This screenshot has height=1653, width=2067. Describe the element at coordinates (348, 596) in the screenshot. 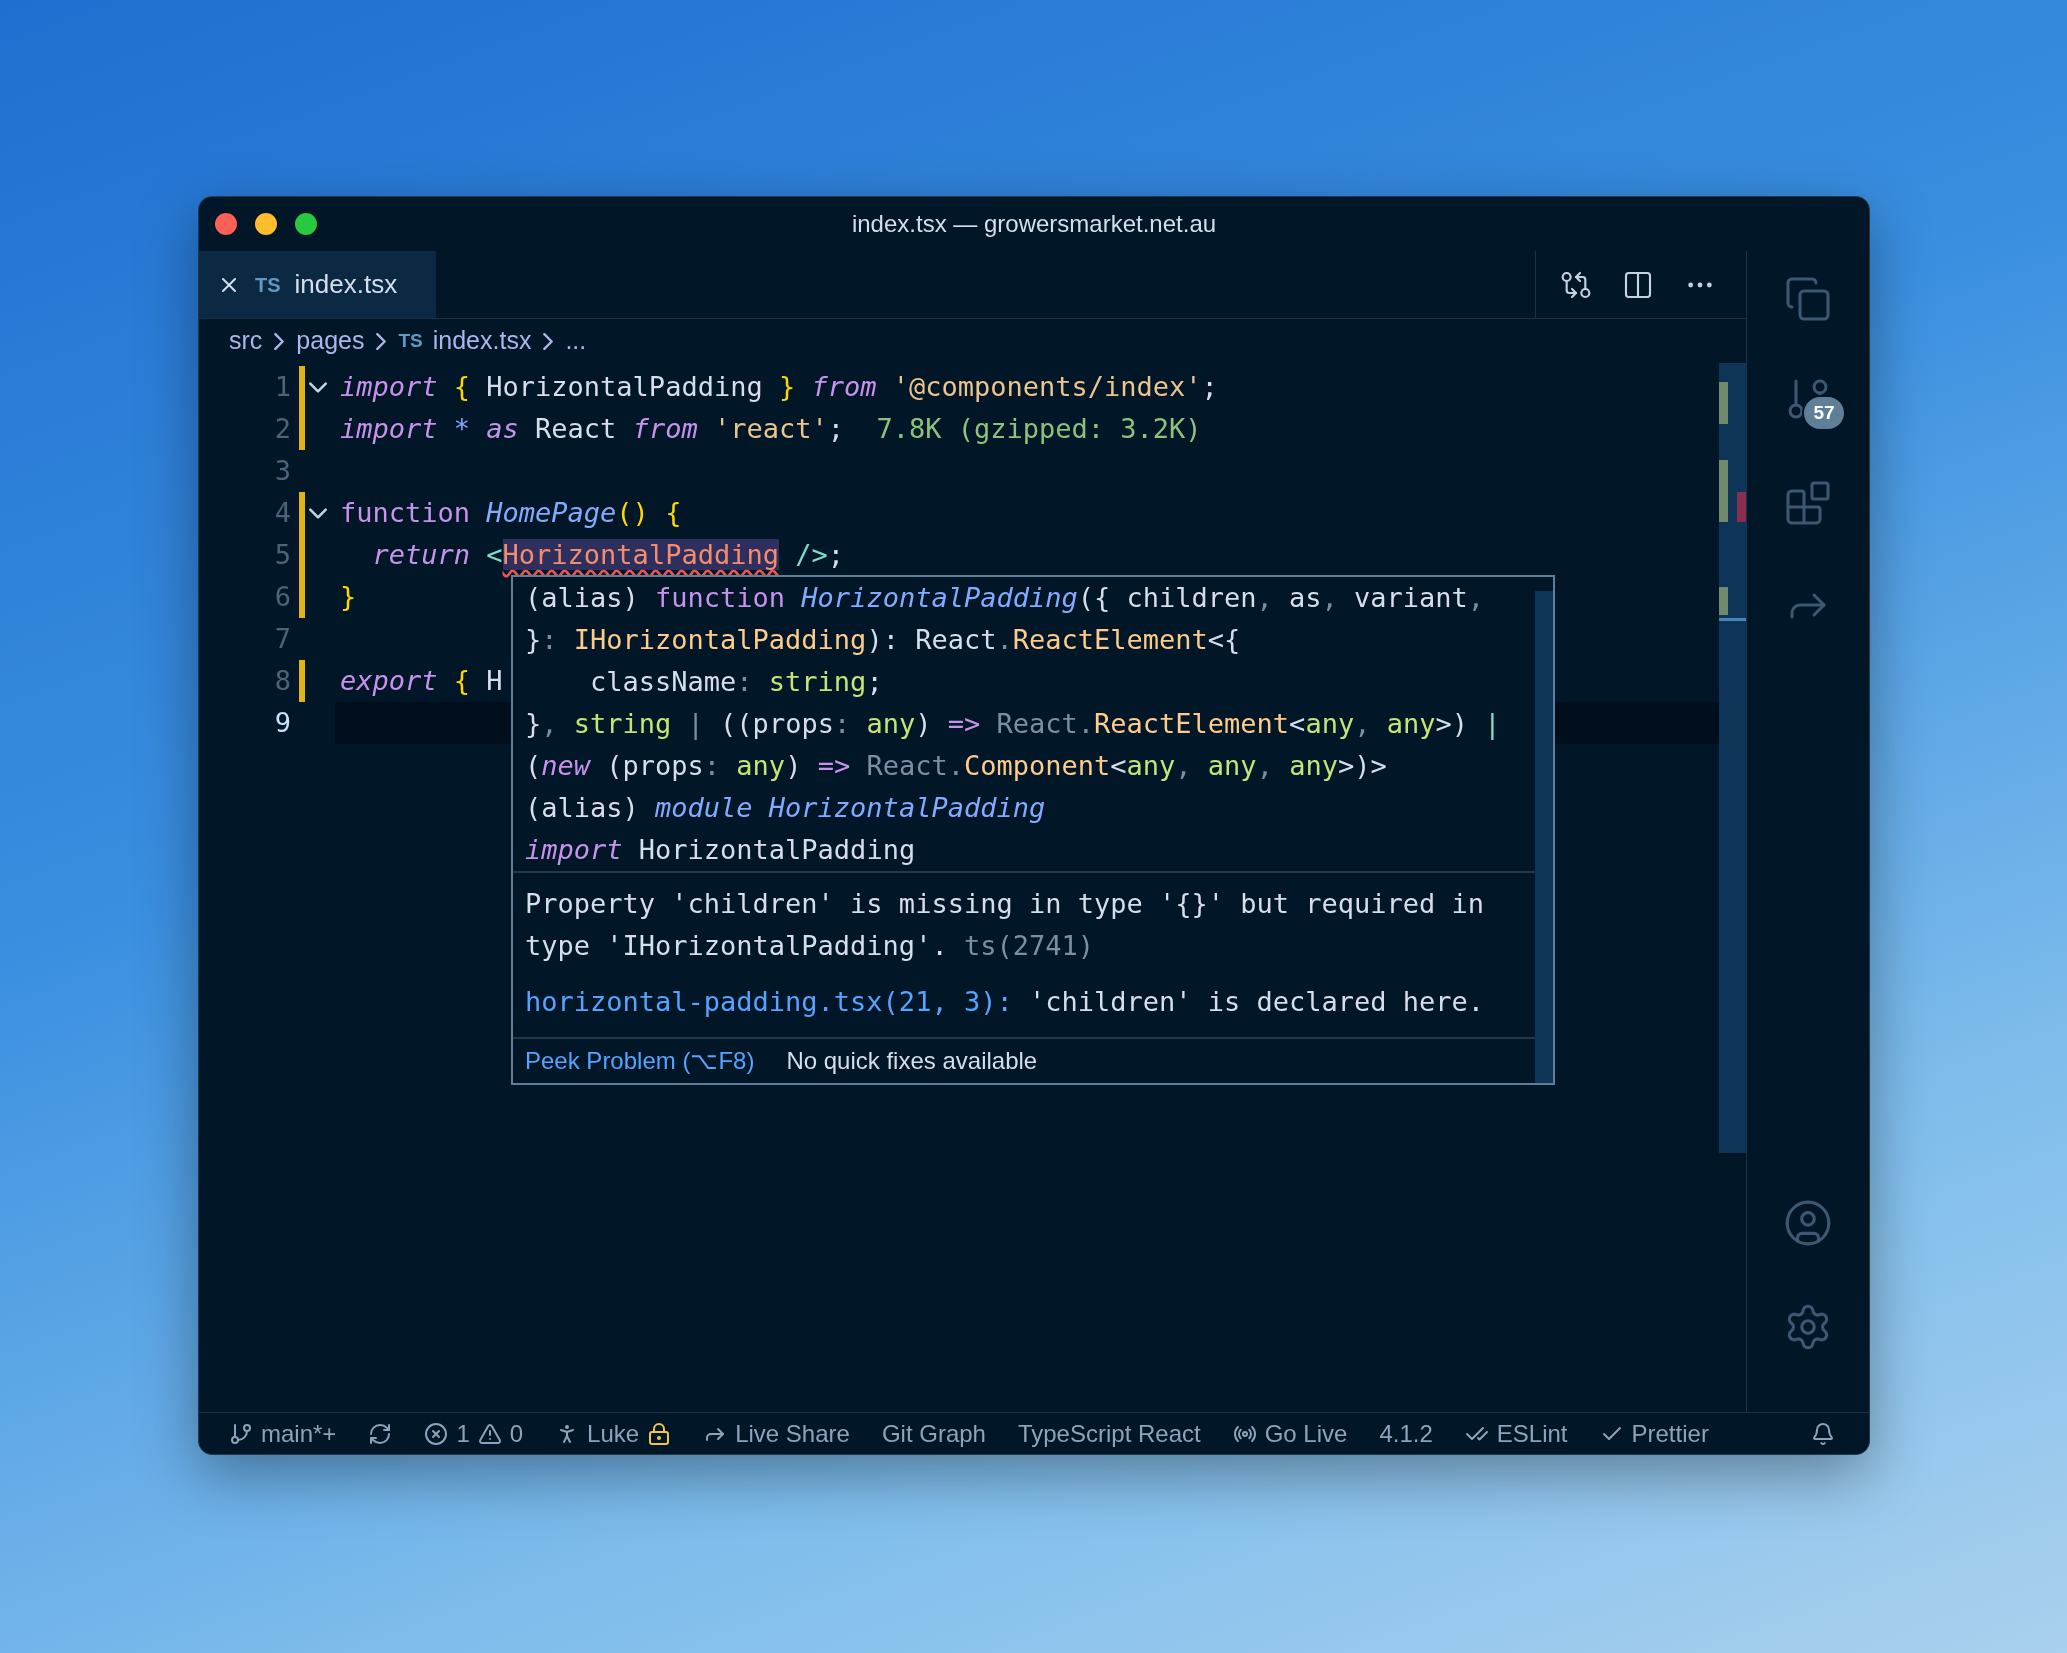

I see `code-line: }` at that location.